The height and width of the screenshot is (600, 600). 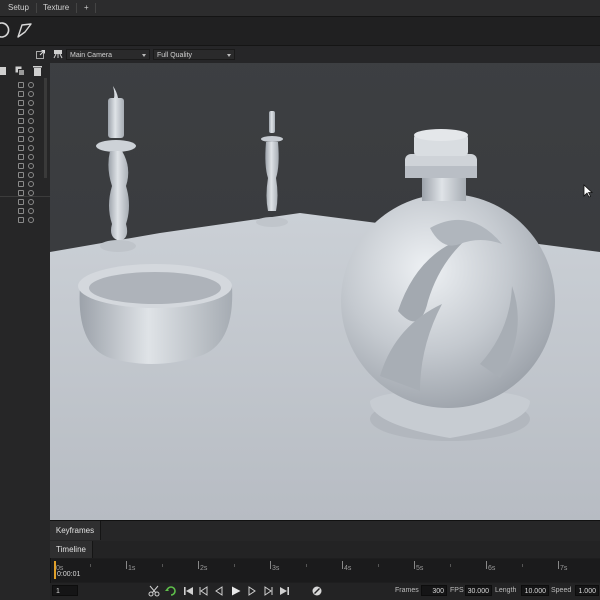 What do you see at coordinates (37, 71) in the screenshot?
I see `trash-icon` at bounding box center [37, 71].